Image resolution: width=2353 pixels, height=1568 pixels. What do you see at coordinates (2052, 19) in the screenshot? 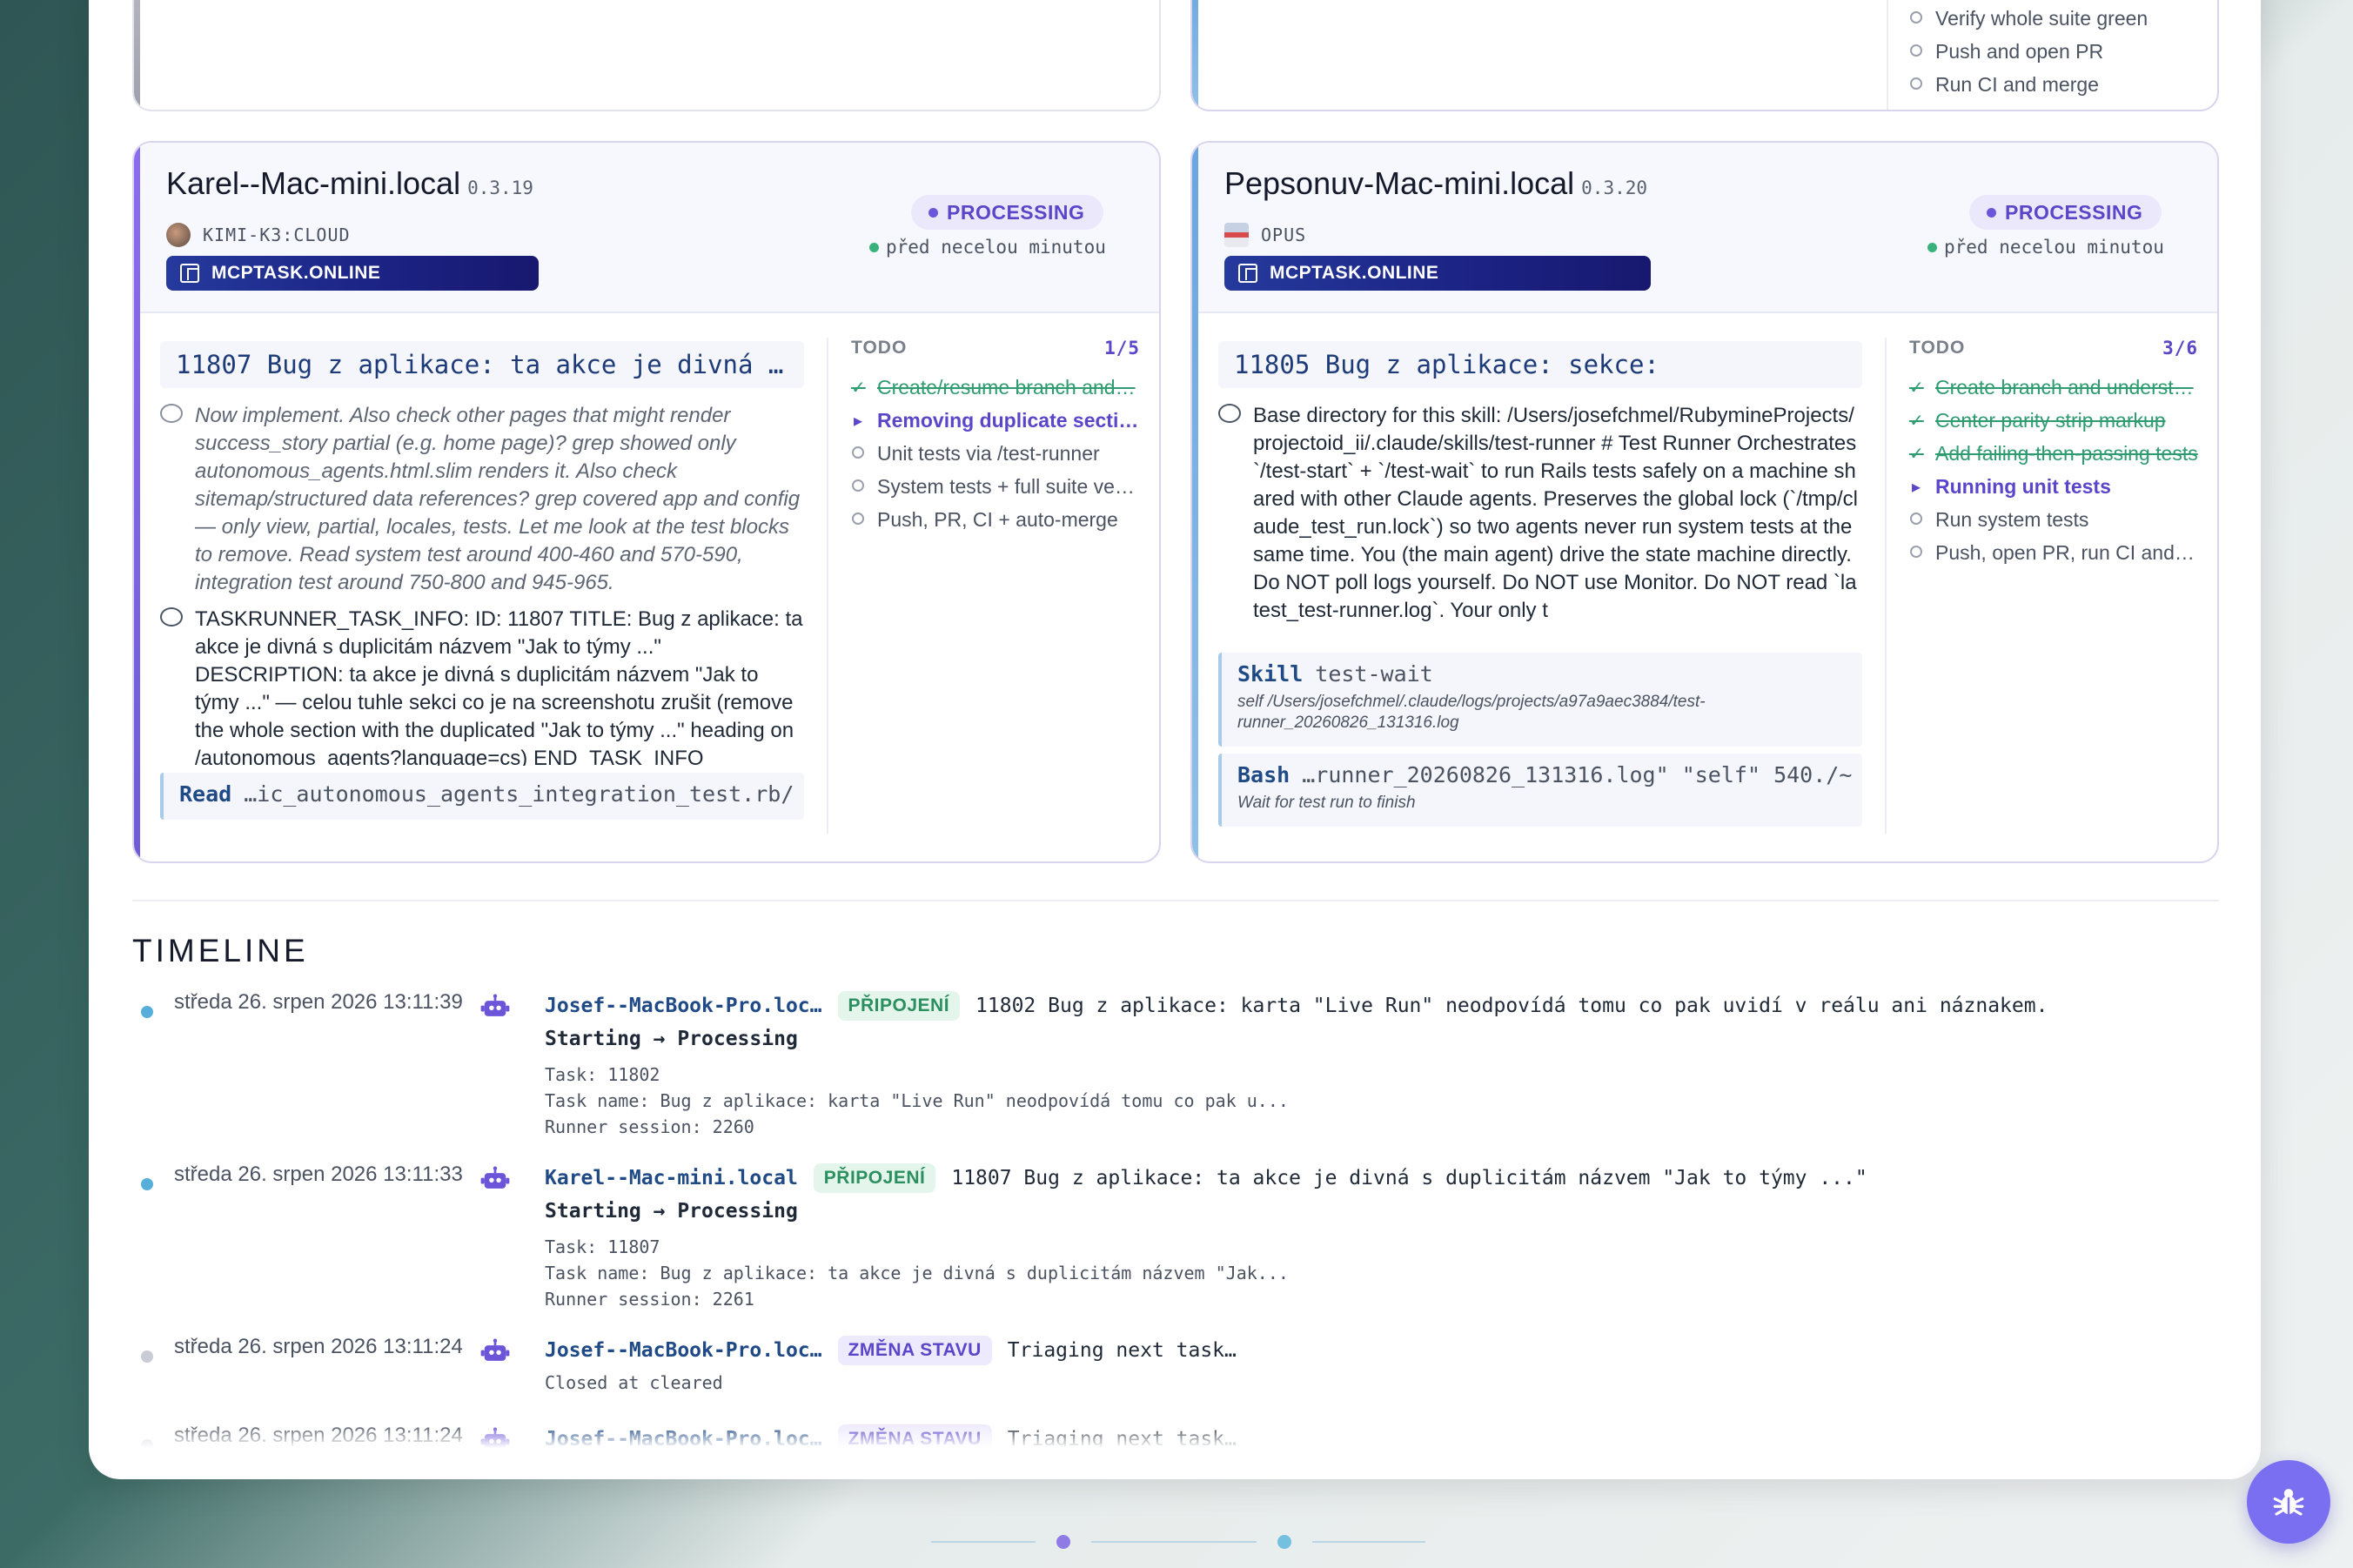
I see `todo-item: Verify whole suite green` at bounding box center [2052, 19].